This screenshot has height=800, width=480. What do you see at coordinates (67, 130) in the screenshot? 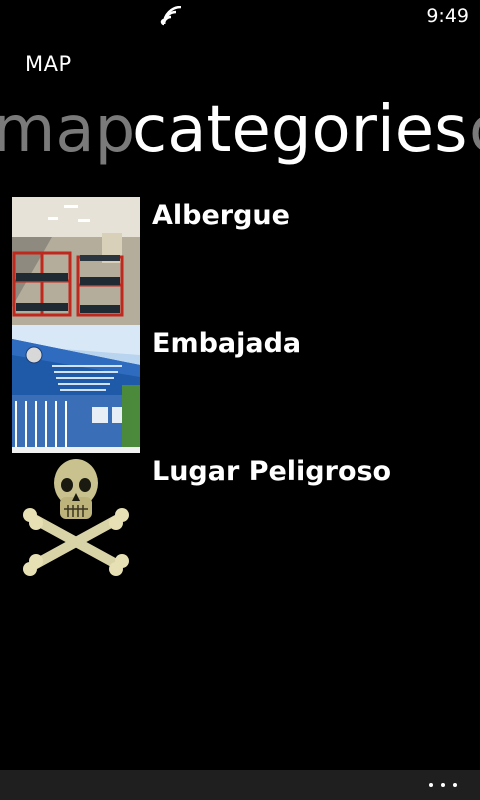
I see `pivot-tab-map: map` at bounding box center [67, 130].